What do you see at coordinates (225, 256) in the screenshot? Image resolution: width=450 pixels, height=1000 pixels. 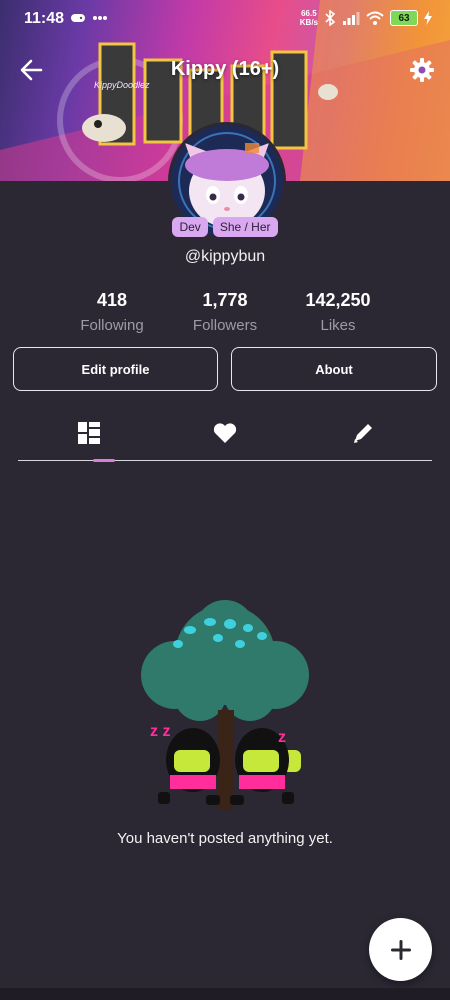 I see `profile-handle: @kippybun` at bounding box center [225, 256].